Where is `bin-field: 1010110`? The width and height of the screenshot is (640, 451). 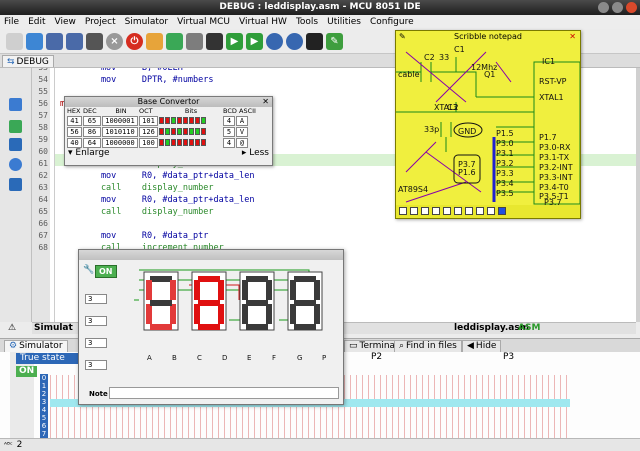
bin-field: 1010110 is located at coordinates (120, 131).